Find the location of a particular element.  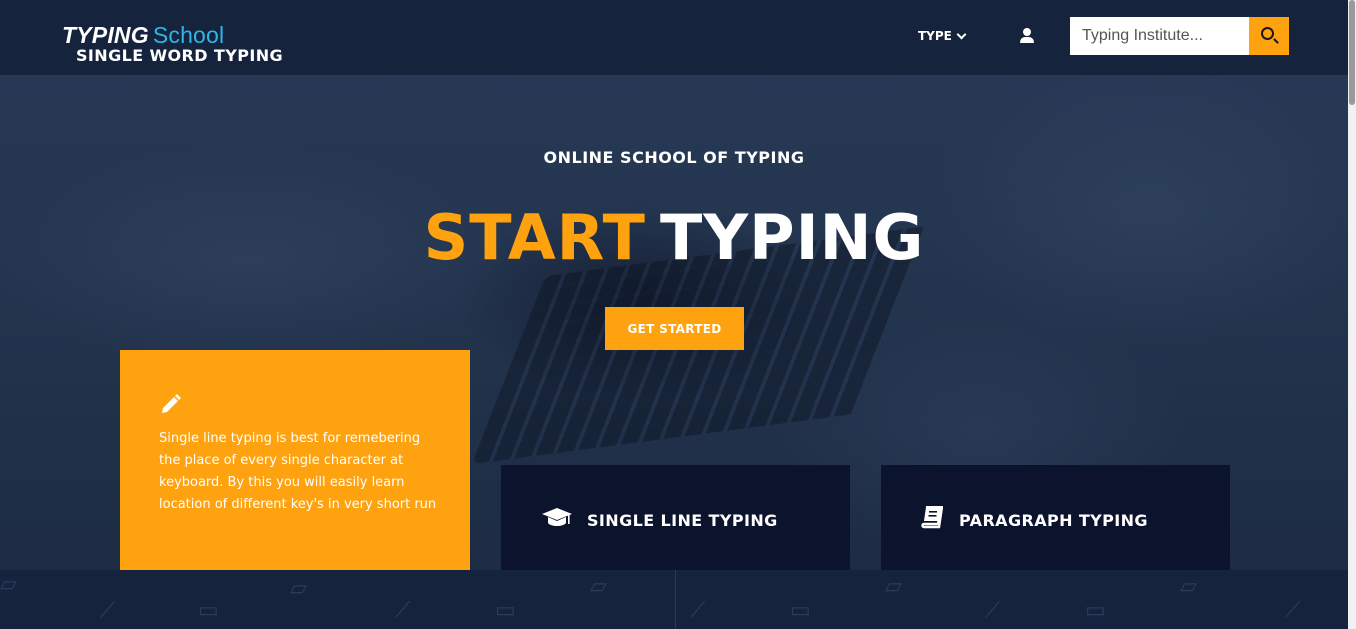

search-icon is located at coordinates (1267, 33).